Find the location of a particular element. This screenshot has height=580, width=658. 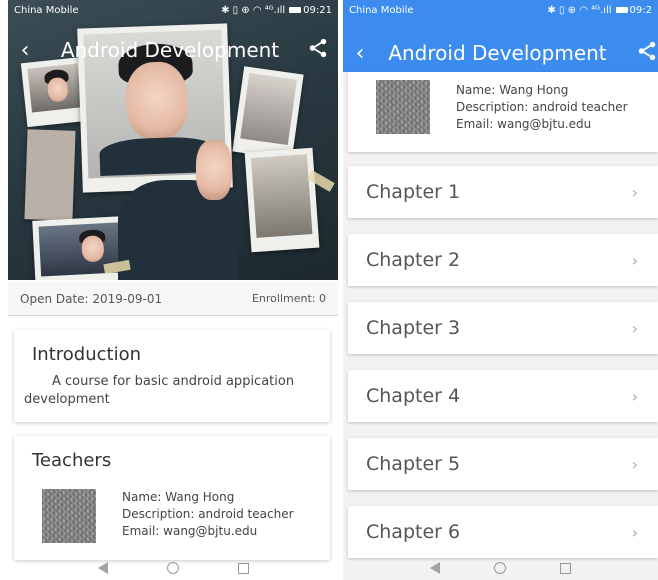

status-bar: China Mobile ✱ ▯ ⊕ ◠ ⁴ᴳ.ıll 09:21 is located at coordinates (173, 10).